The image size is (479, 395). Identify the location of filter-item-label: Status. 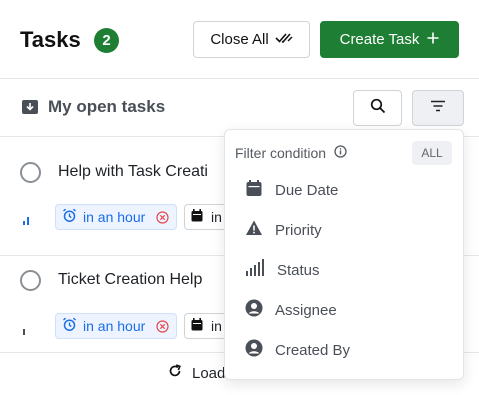
(298, 270).